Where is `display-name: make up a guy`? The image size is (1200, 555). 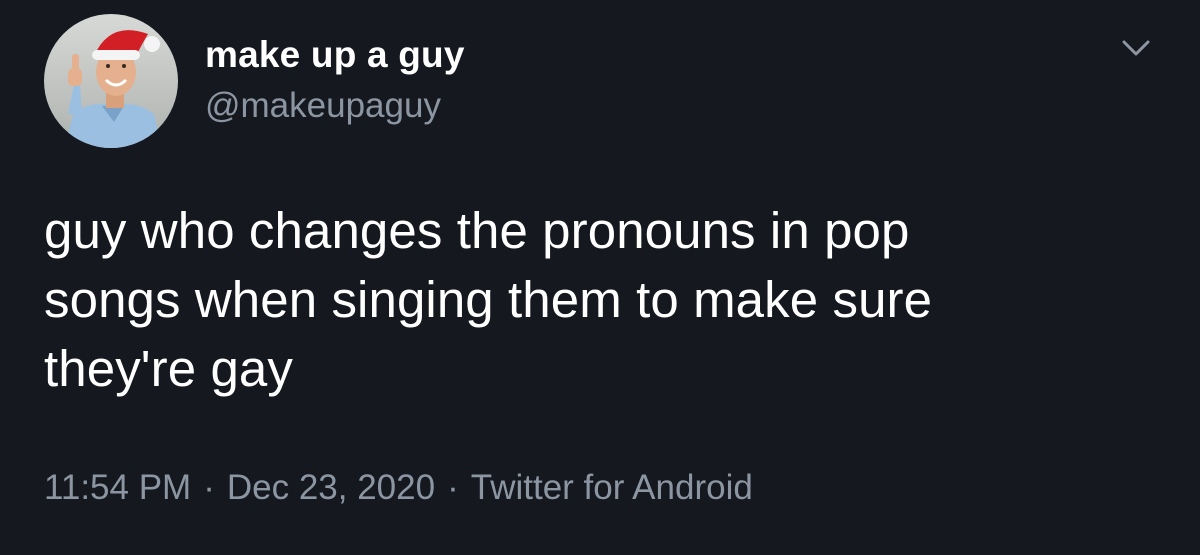
display-name: make up a guy is located at coordinates (335, 55).